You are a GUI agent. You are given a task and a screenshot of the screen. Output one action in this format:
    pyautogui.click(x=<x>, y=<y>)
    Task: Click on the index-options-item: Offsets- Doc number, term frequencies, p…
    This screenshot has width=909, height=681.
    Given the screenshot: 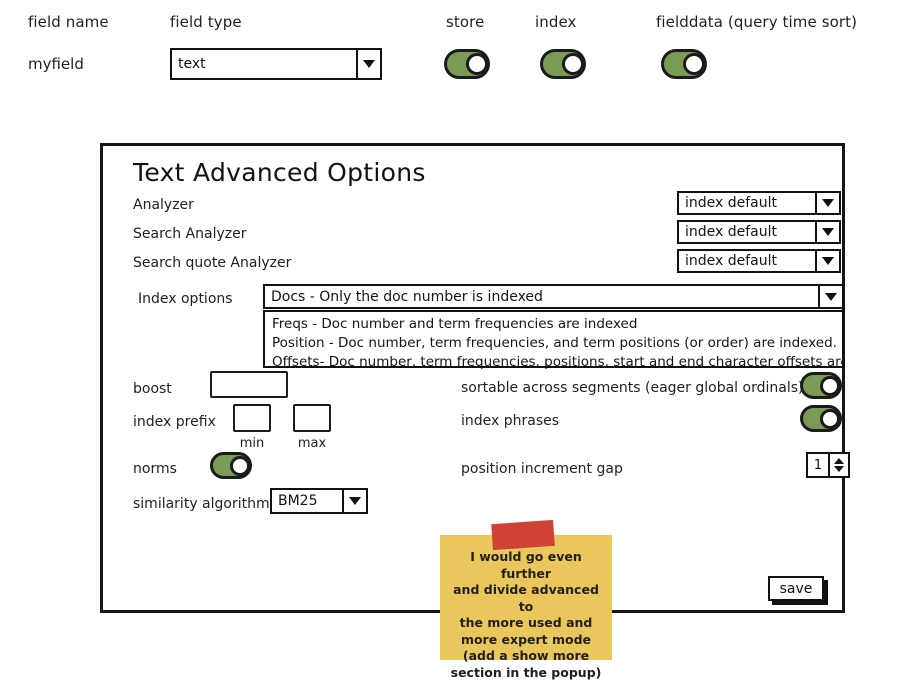 What is the action you would take?
    pyautogui.click(x=553, y=362)
    